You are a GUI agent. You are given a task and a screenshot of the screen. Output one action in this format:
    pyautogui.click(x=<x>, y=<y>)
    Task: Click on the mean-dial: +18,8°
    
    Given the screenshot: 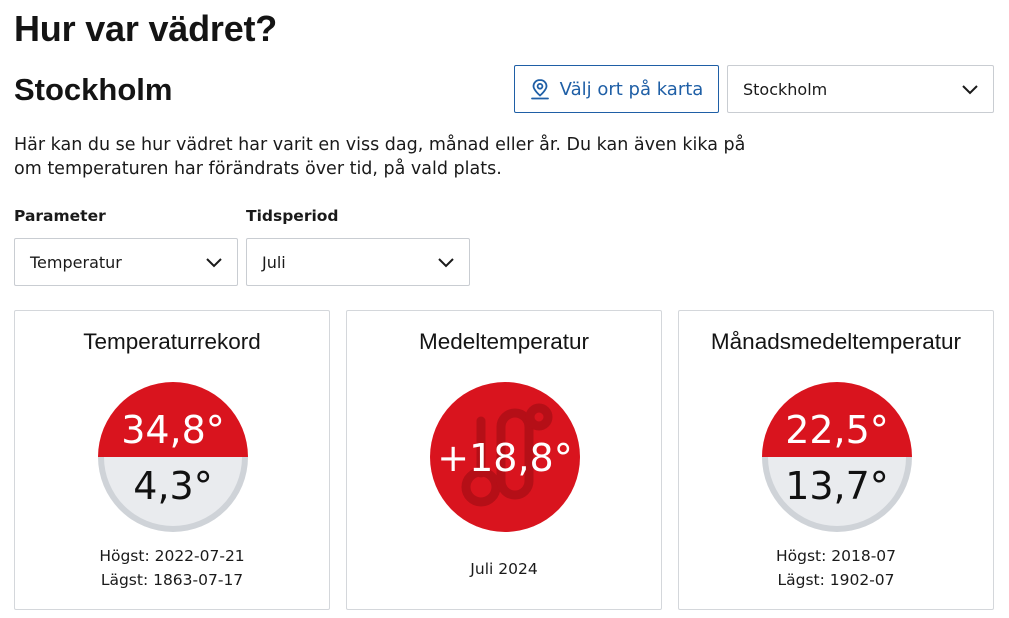 What is the action you would take?
    pyautogui.click(x=505, y=457)
    